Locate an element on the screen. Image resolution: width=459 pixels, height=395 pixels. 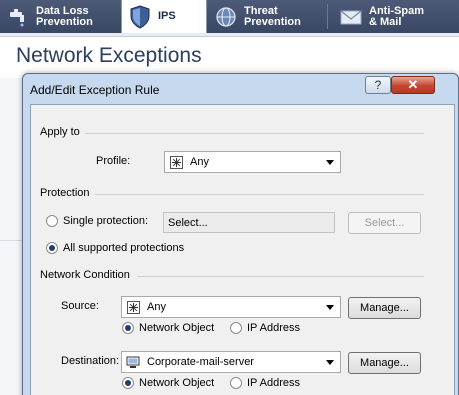
tab-threat-prevention: Threat Prevention is located at coordinates (267, 16).